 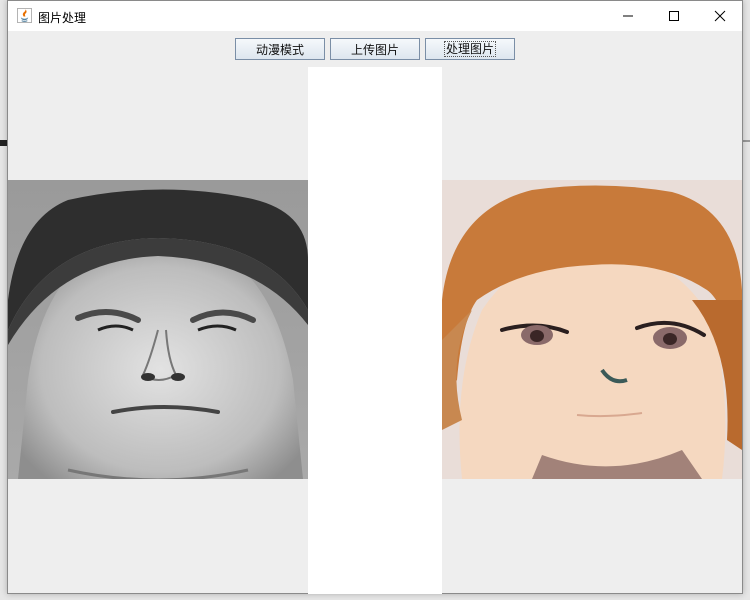 I want to click on upload-image-label: 上传图片, so click(x=374, y=49).